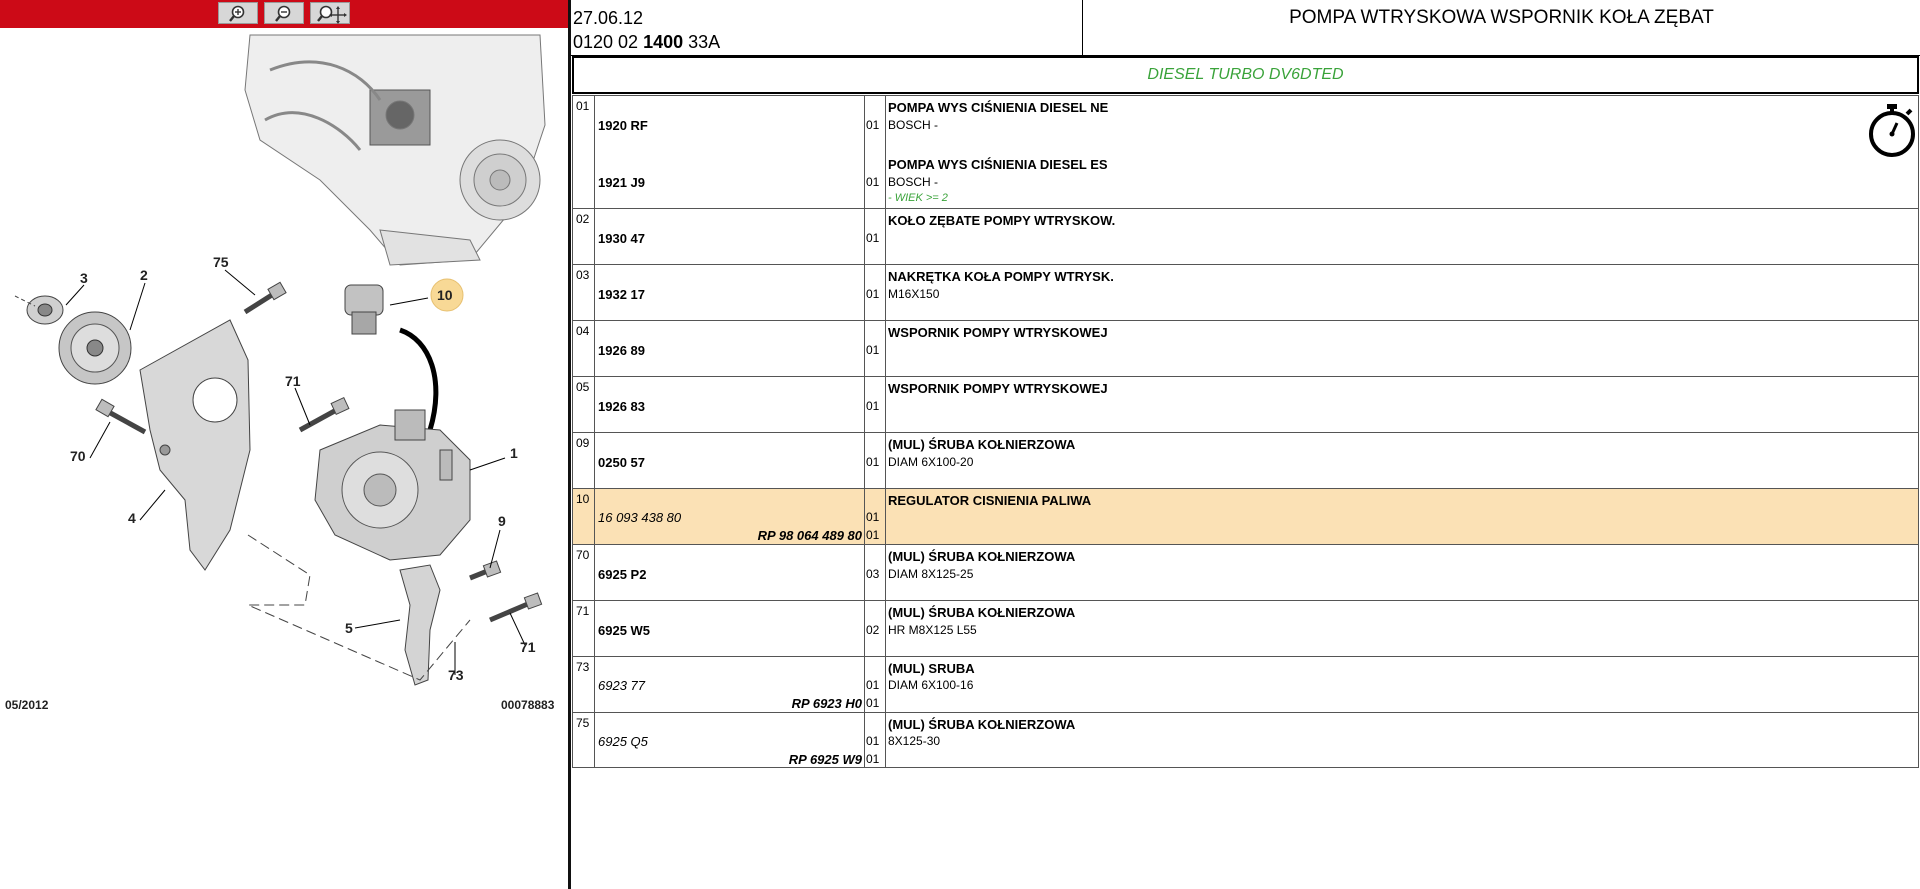  I want to click on callout-5: 5, so click(349, 628).